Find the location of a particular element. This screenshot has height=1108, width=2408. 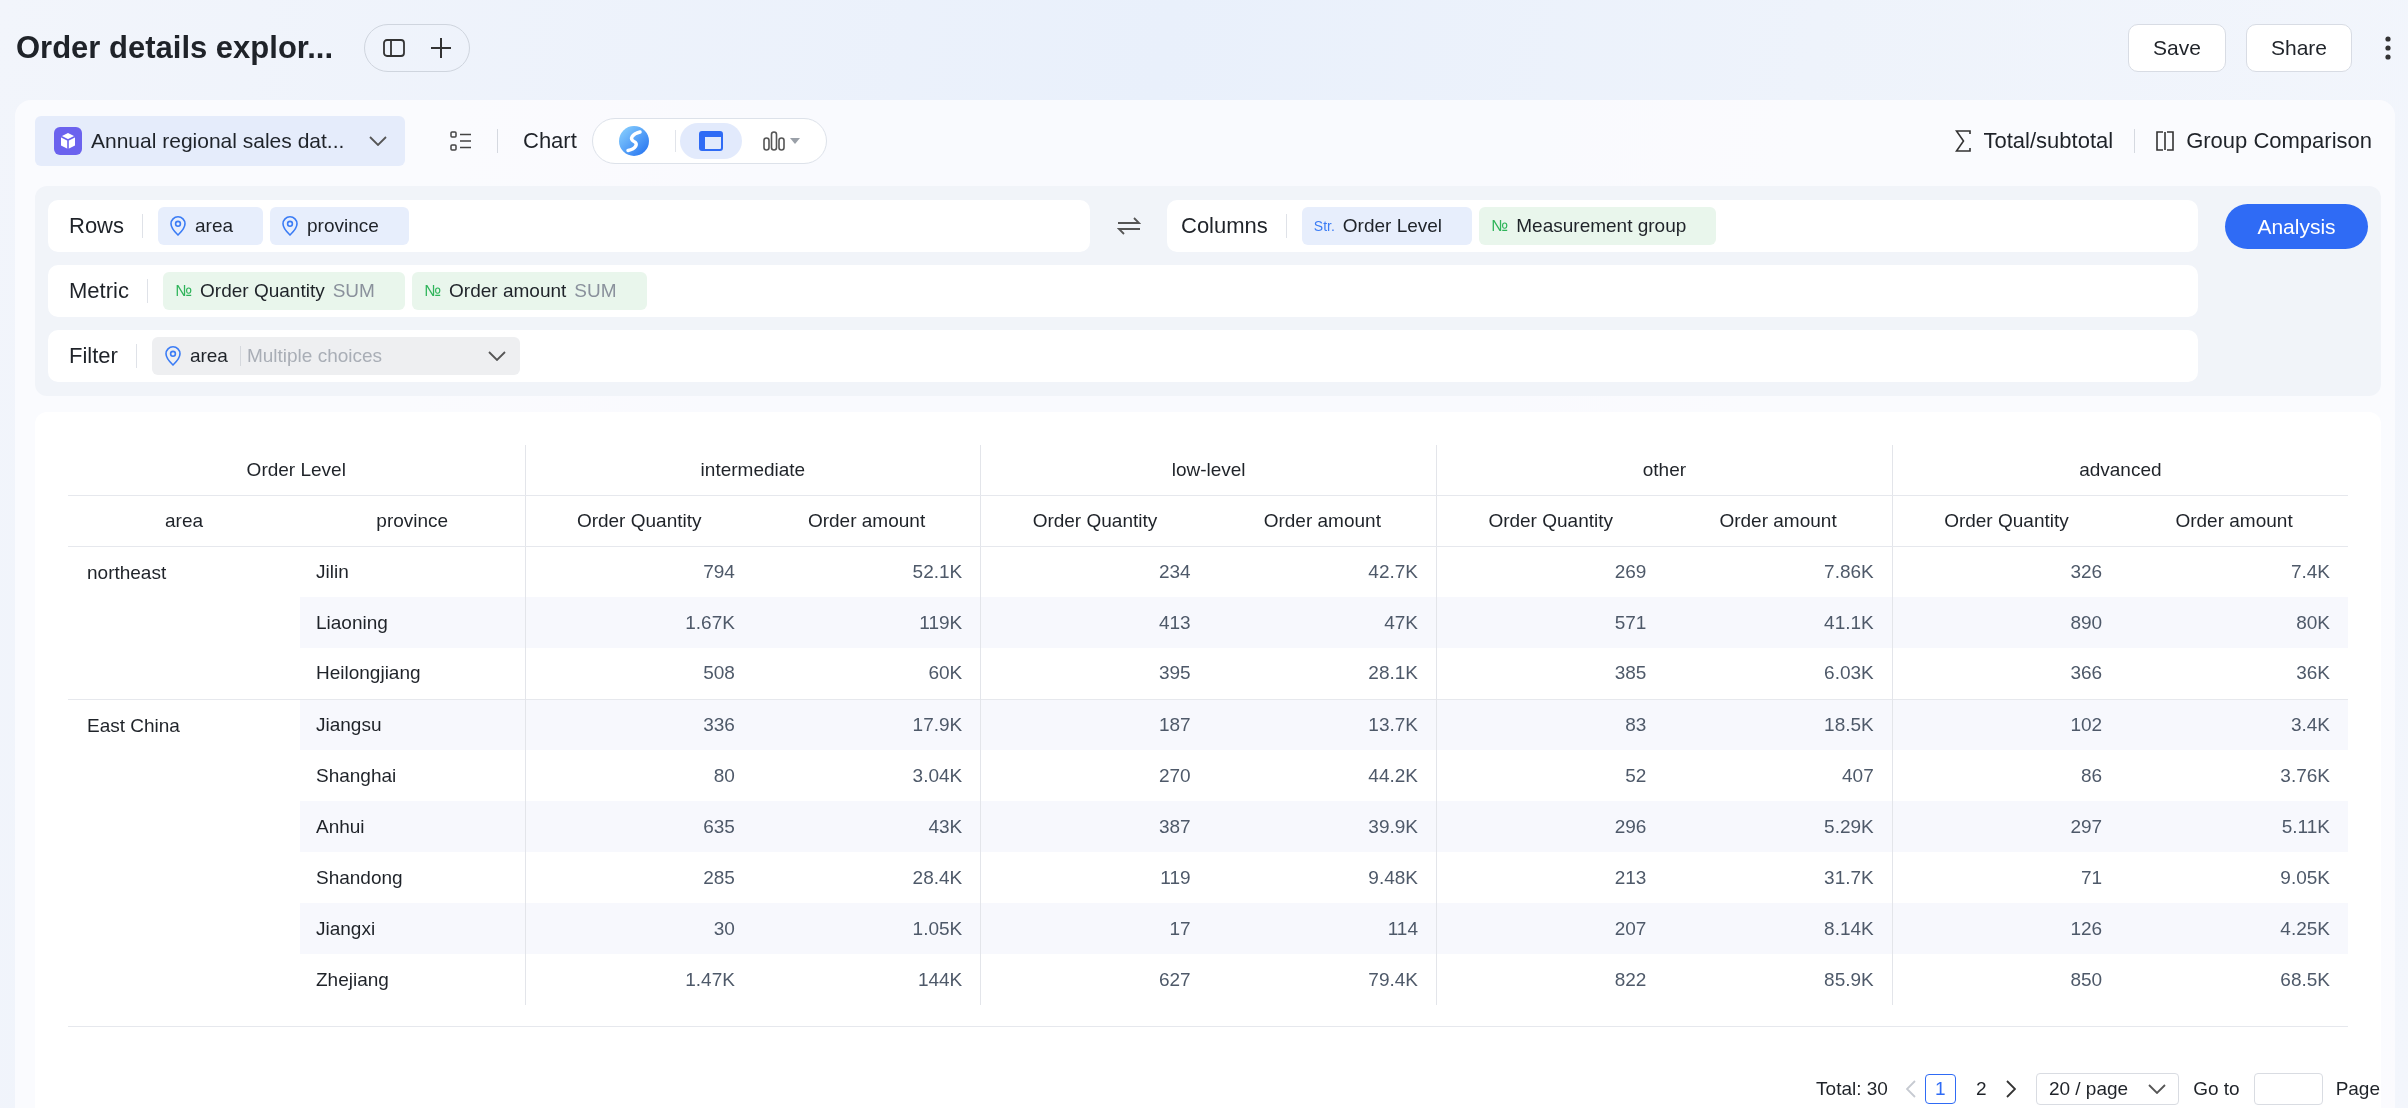

table-cell: 119K is located at coordinates (866, 622).